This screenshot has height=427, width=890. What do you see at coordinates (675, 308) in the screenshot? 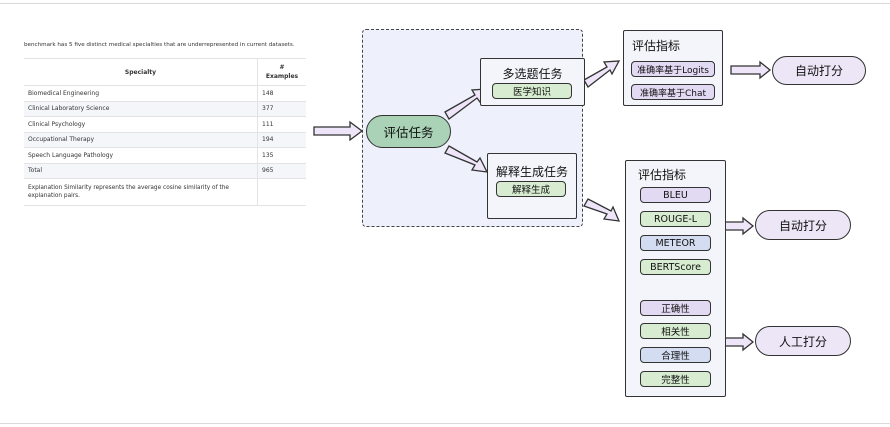
I see `metric-correctness: 正确性` at bounding box center [675, 308].